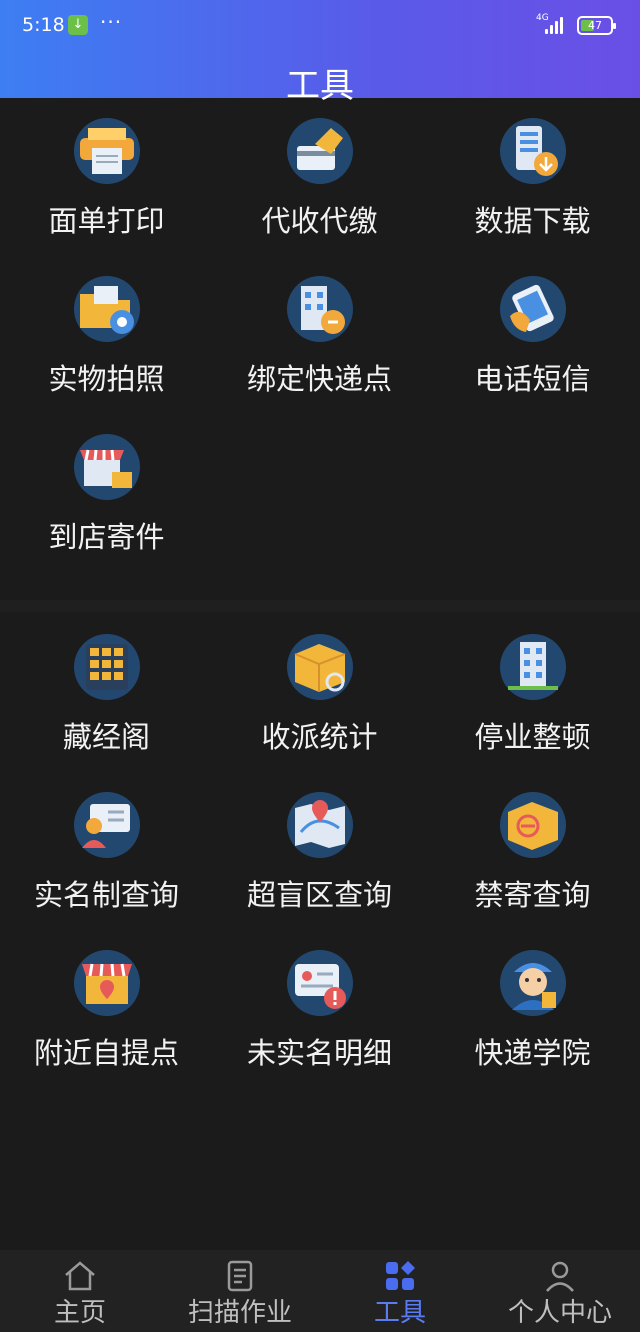 The height and width of the screenshot is (1332, 640). What do you see at coordinates (320, 983) in the screenshot?
I see `id-alert-icon` at bounding box center [320, 983].